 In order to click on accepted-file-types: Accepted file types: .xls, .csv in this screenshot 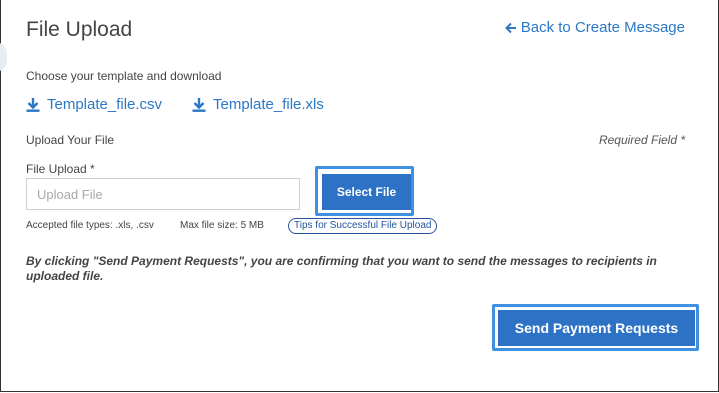, I will do `click(90, 225)`.